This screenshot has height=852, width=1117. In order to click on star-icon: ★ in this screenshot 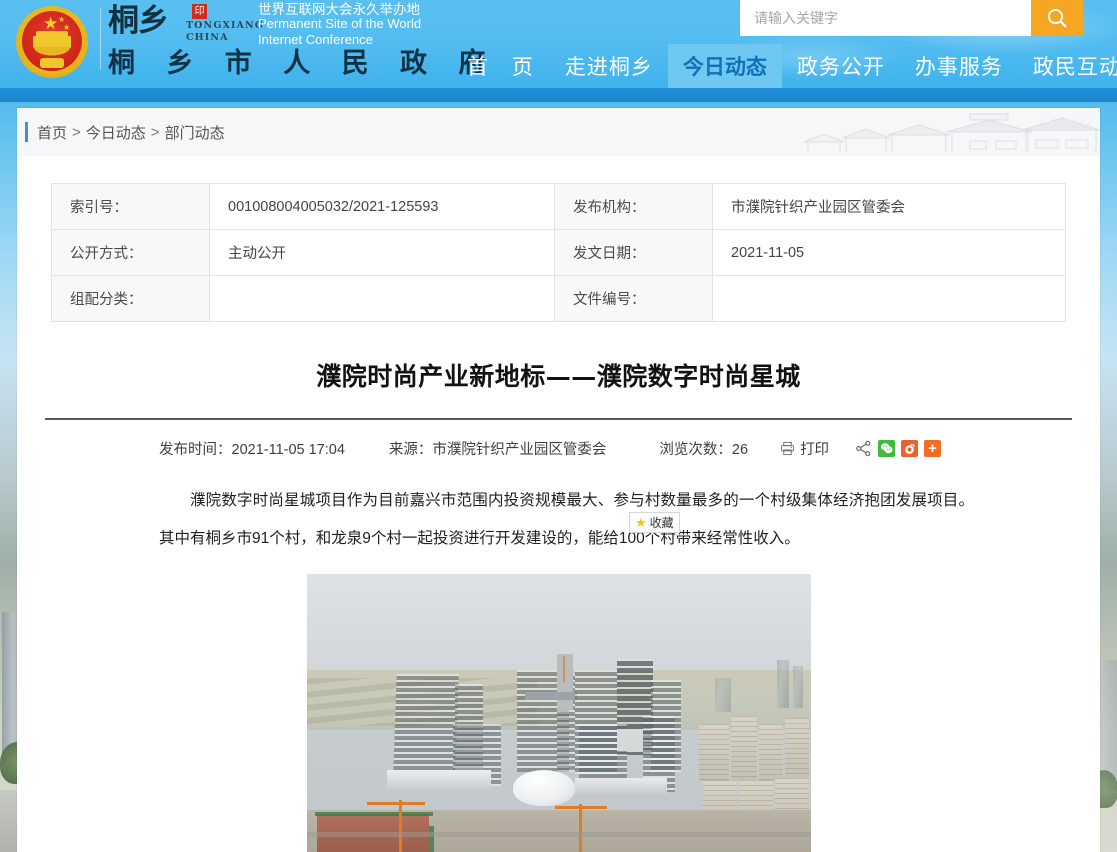, I will do `click(641, 522)`.